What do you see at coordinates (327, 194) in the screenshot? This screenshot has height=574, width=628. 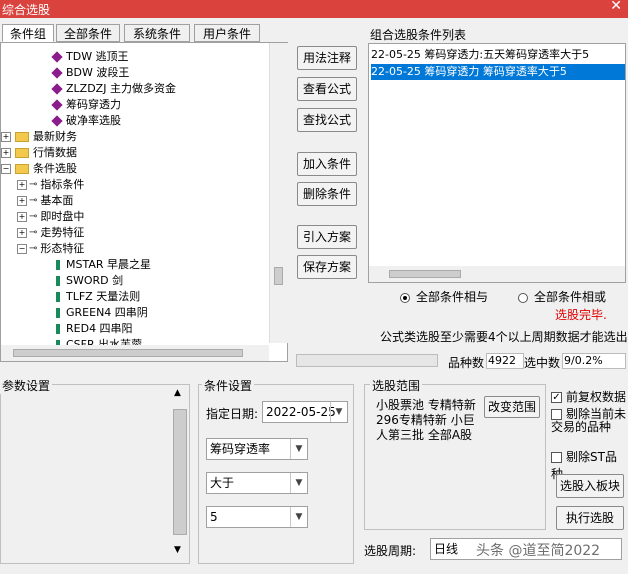 I see `delete-condition-button: 删除条件` at bounding box center [327, 194].